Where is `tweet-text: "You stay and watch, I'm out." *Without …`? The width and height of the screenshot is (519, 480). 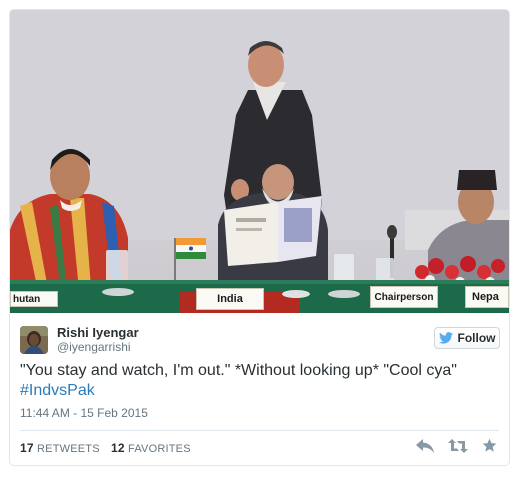 tweet-text: "You stay and watch, I'm out." *Without … is located at coordinates (260, 381).